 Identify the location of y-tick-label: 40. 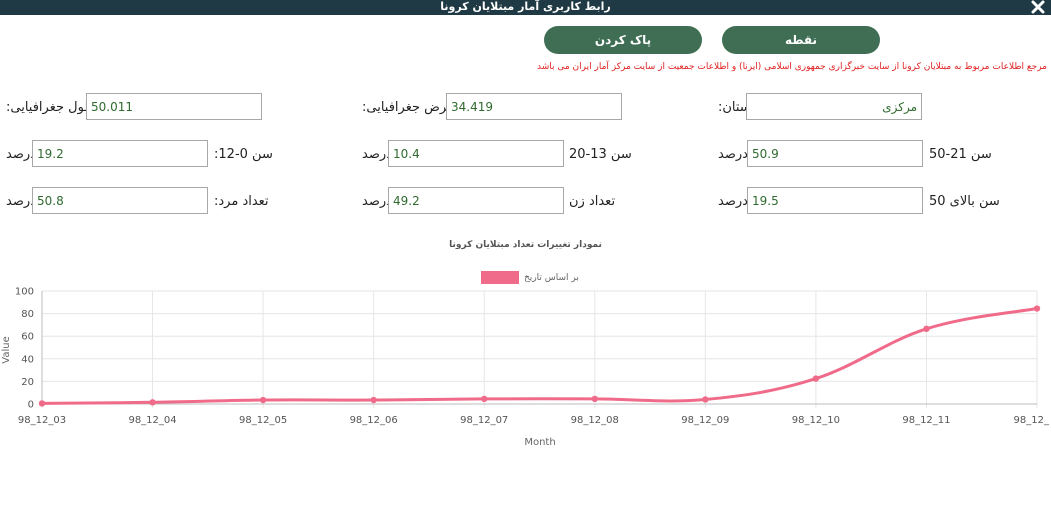
(27, 359).